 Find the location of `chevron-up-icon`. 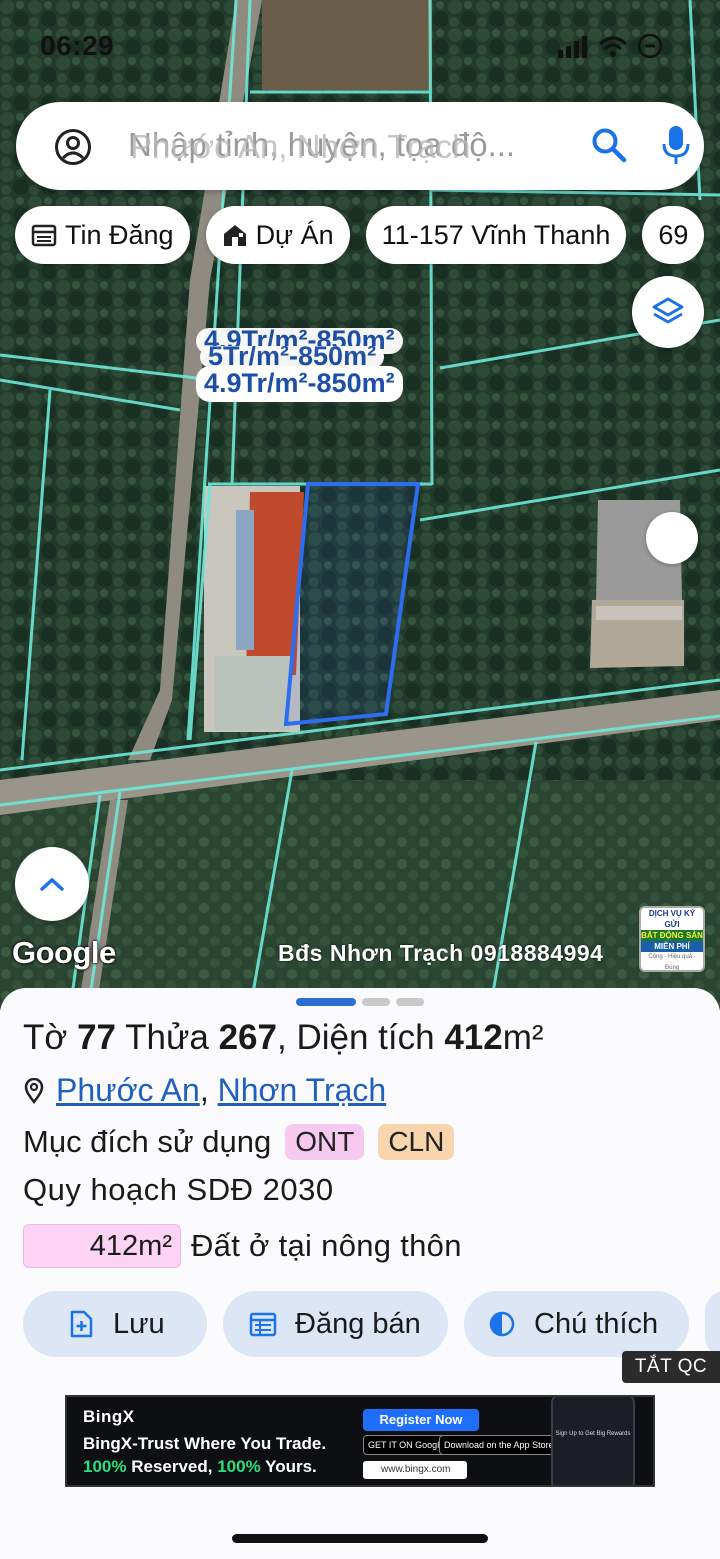

chevron-up-icon is located at coordinates (52, 884).